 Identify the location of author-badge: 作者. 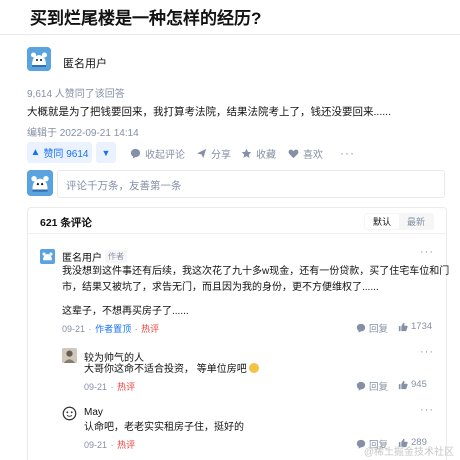
(116, 256).